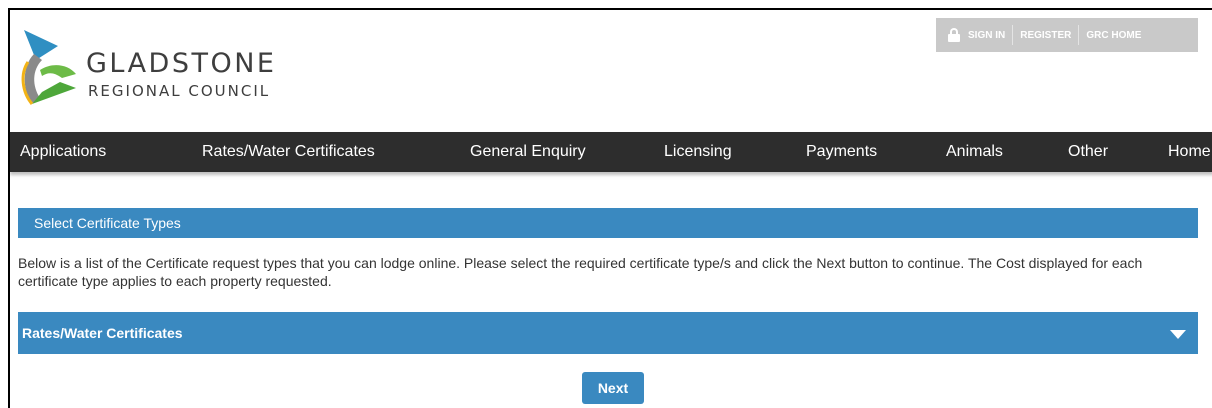 This screenshot has height=408, width=1212. I want to click on logo-subtitle: REGIONAL COUNCIL, so click(179, 91).